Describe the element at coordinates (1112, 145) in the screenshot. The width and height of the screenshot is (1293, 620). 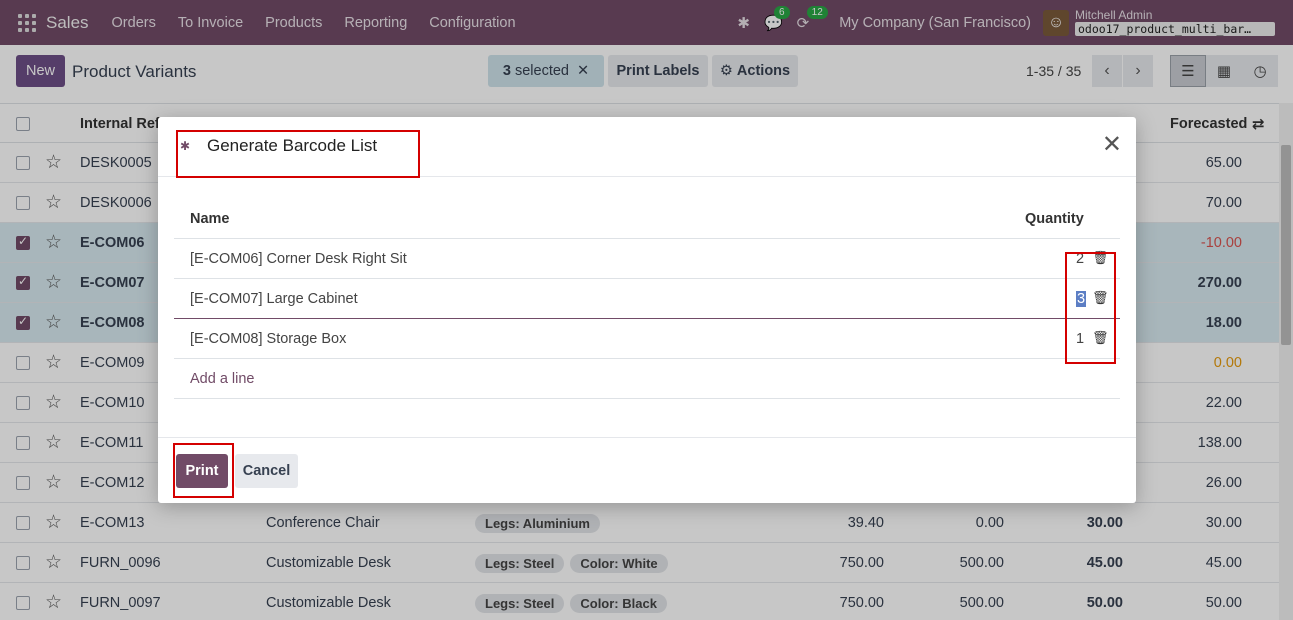
I see `close-icon: ✕` at that location.